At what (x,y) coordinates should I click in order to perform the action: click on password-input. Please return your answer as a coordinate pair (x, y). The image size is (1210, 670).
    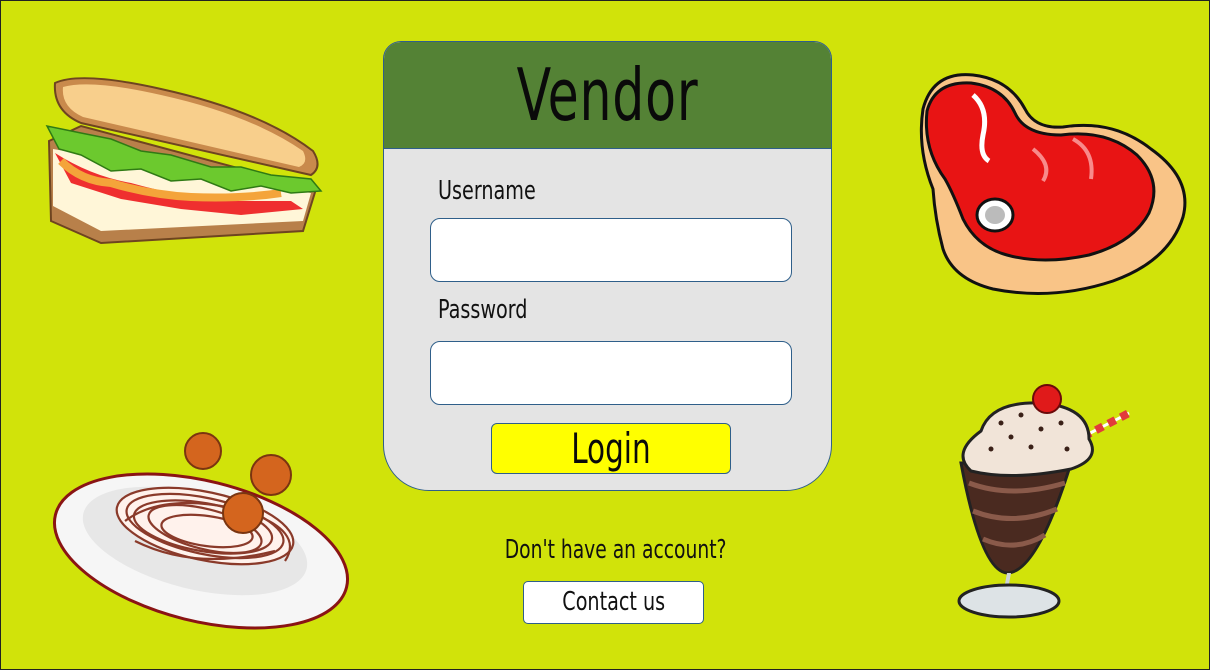
    Looking at the image, I should click on (611, 373).